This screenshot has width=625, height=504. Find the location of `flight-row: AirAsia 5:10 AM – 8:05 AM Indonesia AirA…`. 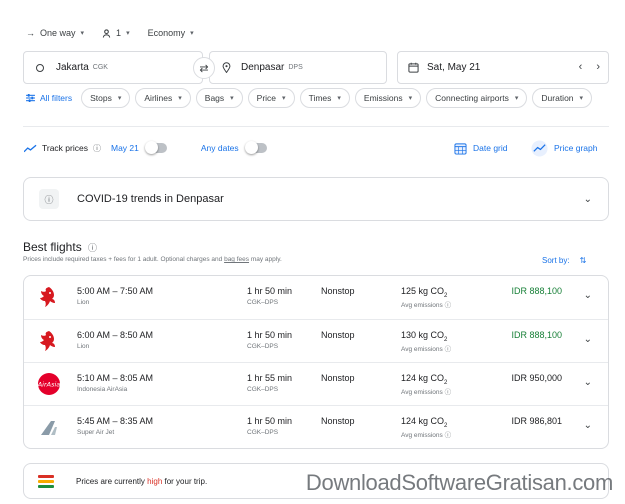

flight-row: AirAsia 5:10 AM – 8:05 AM Indonesia AirA… is located at coordinates (316, 383).